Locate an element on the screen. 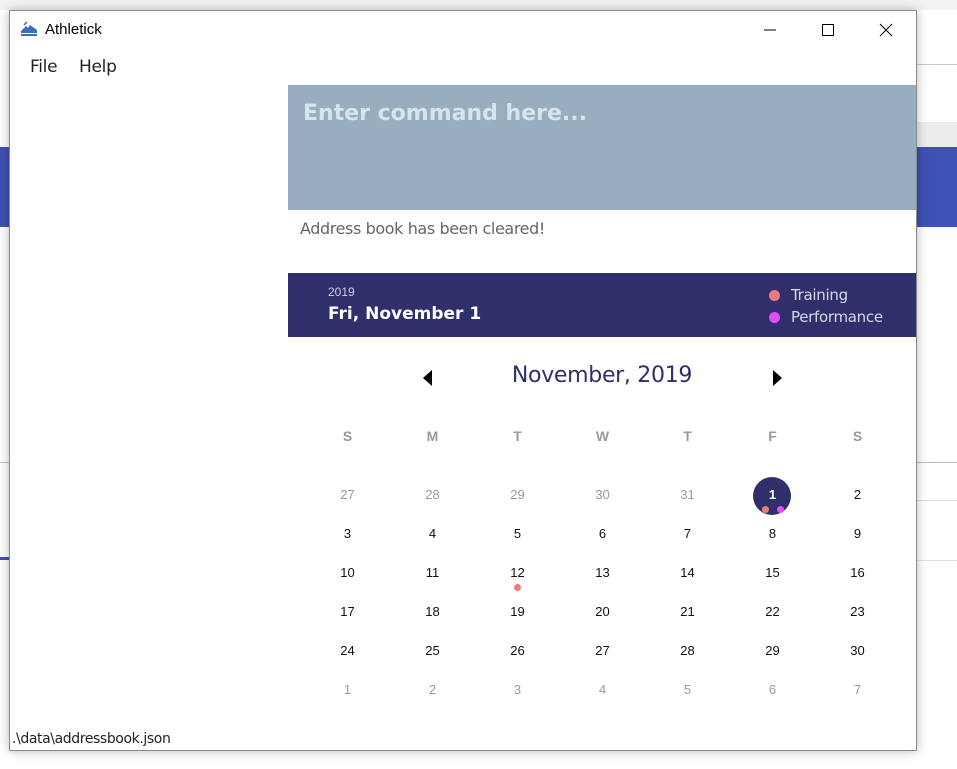  calendar-day: 21 is located at coordinates (687, 613).